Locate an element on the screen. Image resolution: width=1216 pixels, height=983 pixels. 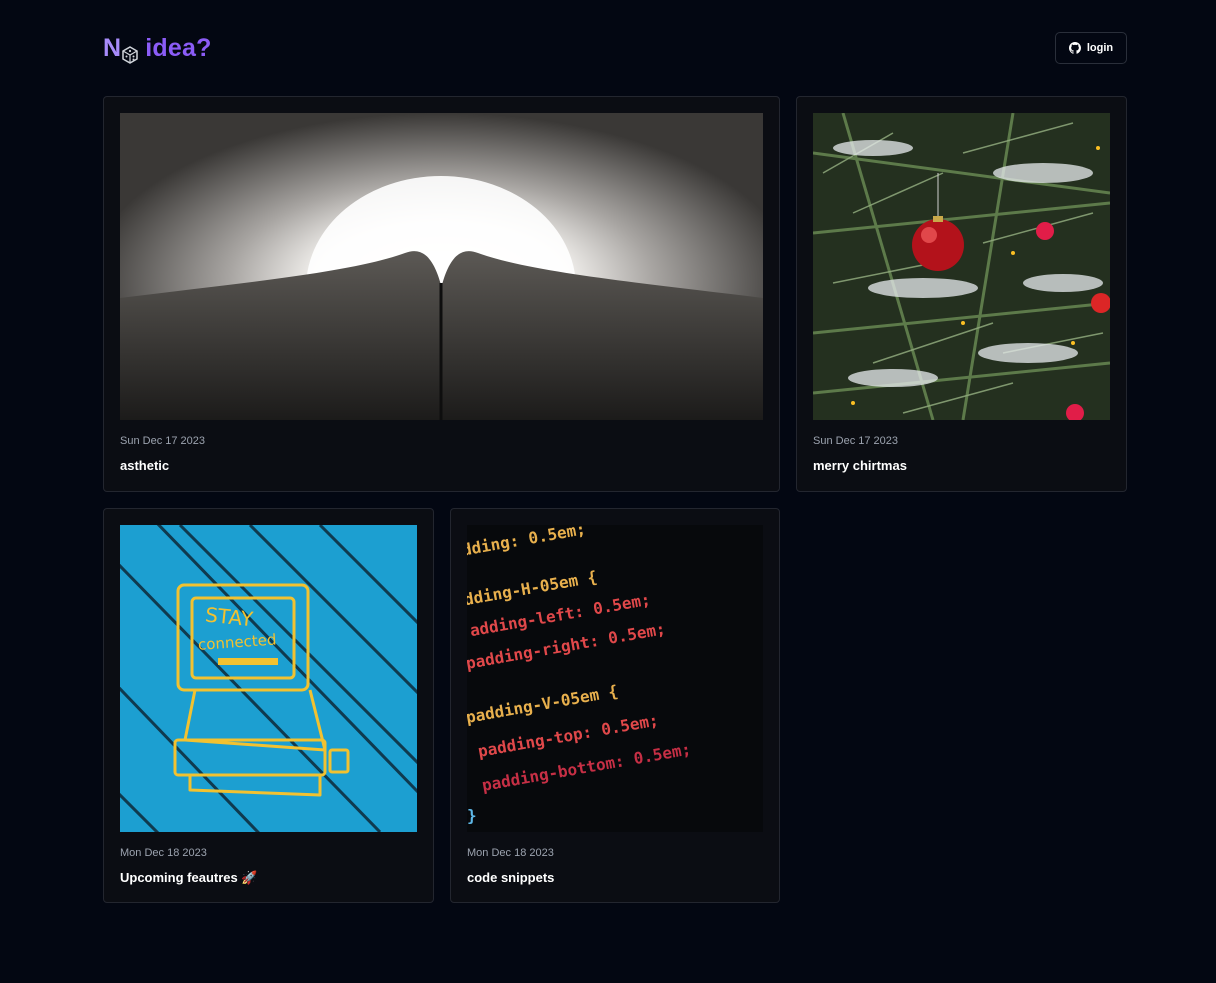
post-title: asthetic is located at coordinates (145, 465).